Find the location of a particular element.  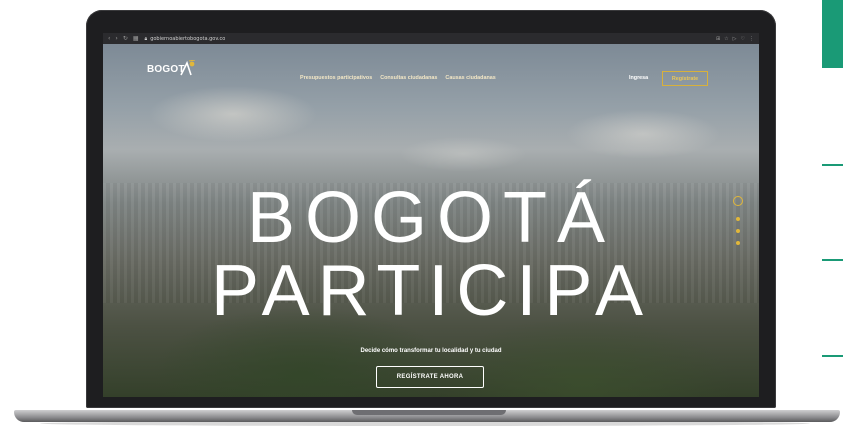

register-now-button: REGÍSTRATE AHORA is located at coordinates (430, 377).